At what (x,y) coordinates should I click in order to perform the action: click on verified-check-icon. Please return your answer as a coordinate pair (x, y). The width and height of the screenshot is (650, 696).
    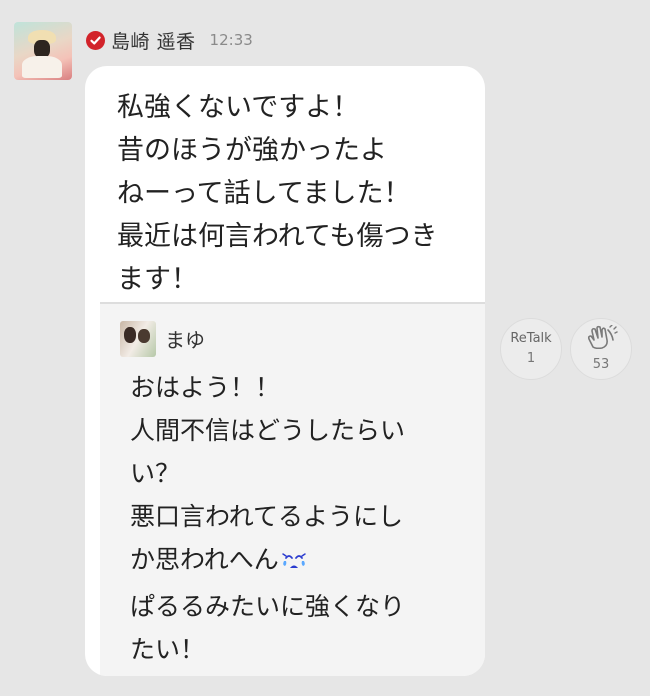
    Looking at the image, I should click on (95, 40).